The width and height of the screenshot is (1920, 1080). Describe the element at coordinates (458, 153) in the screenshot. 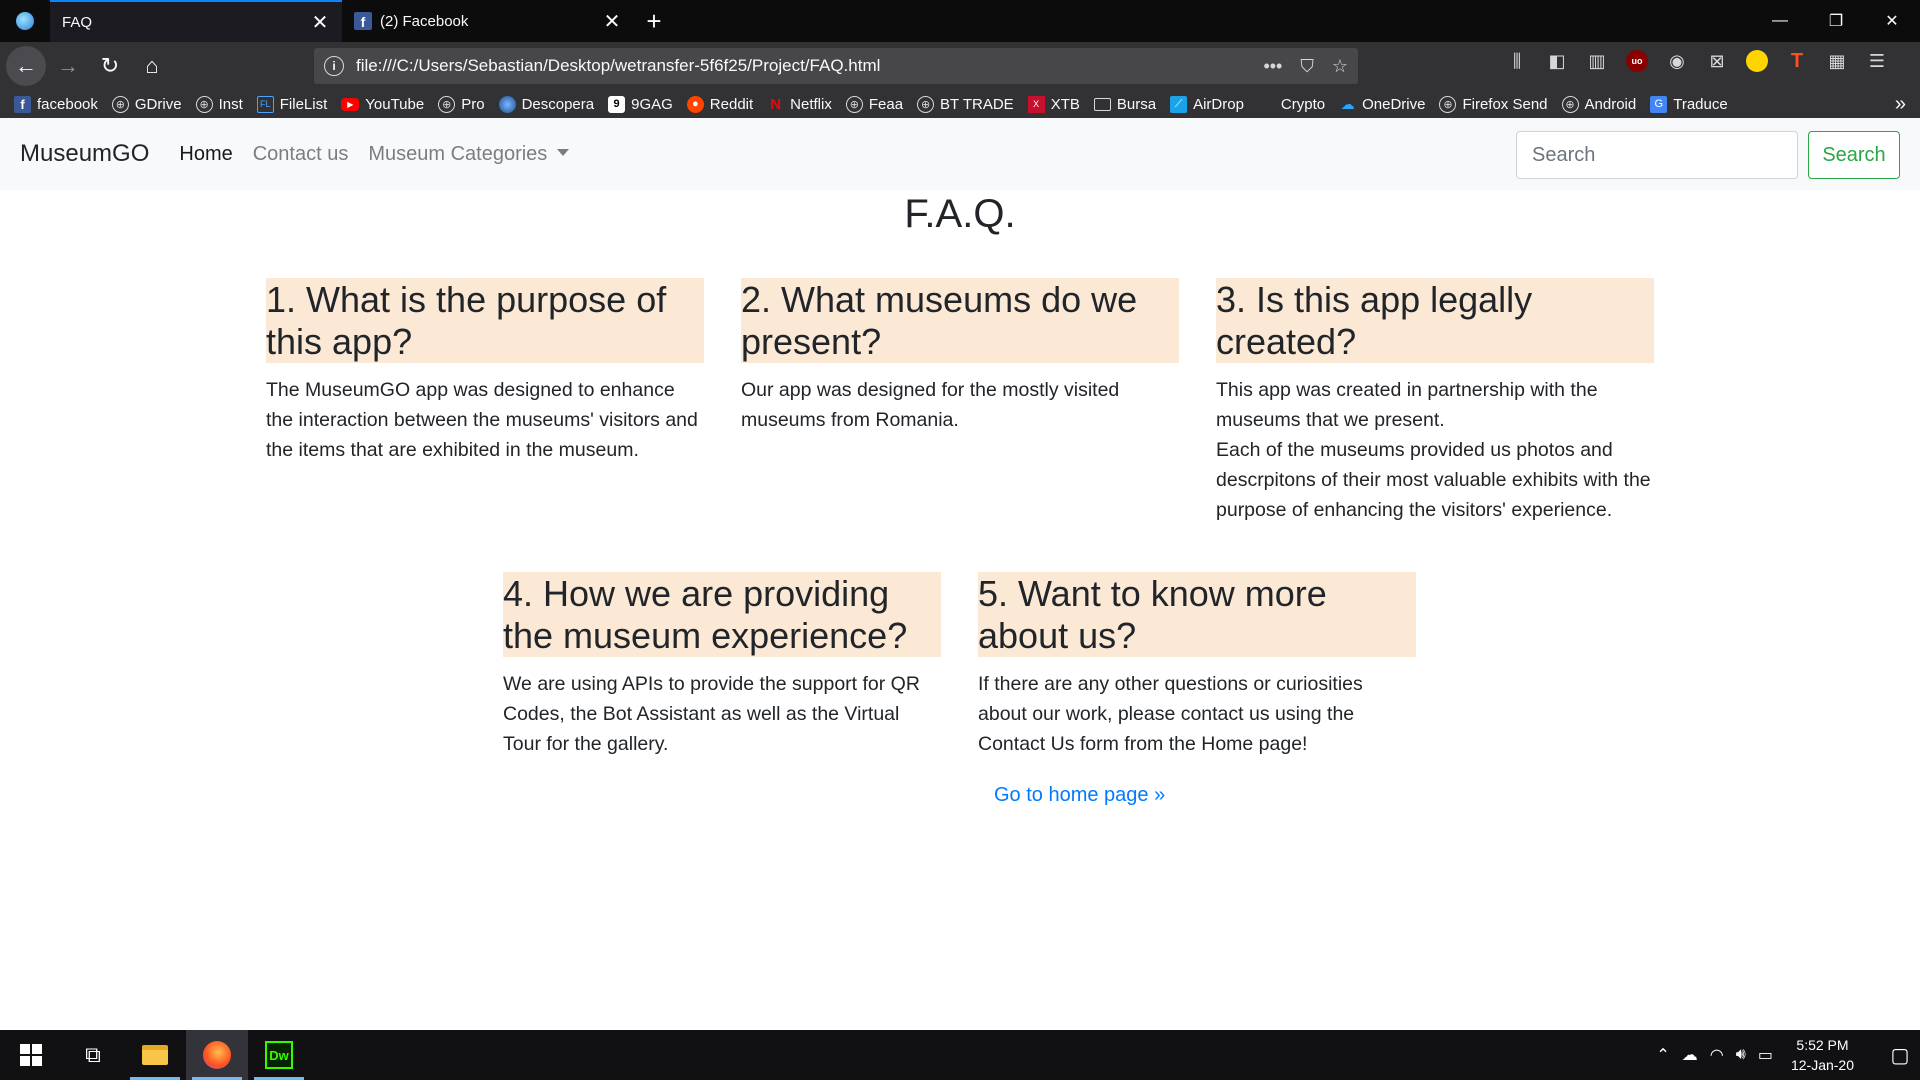

I see `dropdown-label: Museum Categories` at that location.